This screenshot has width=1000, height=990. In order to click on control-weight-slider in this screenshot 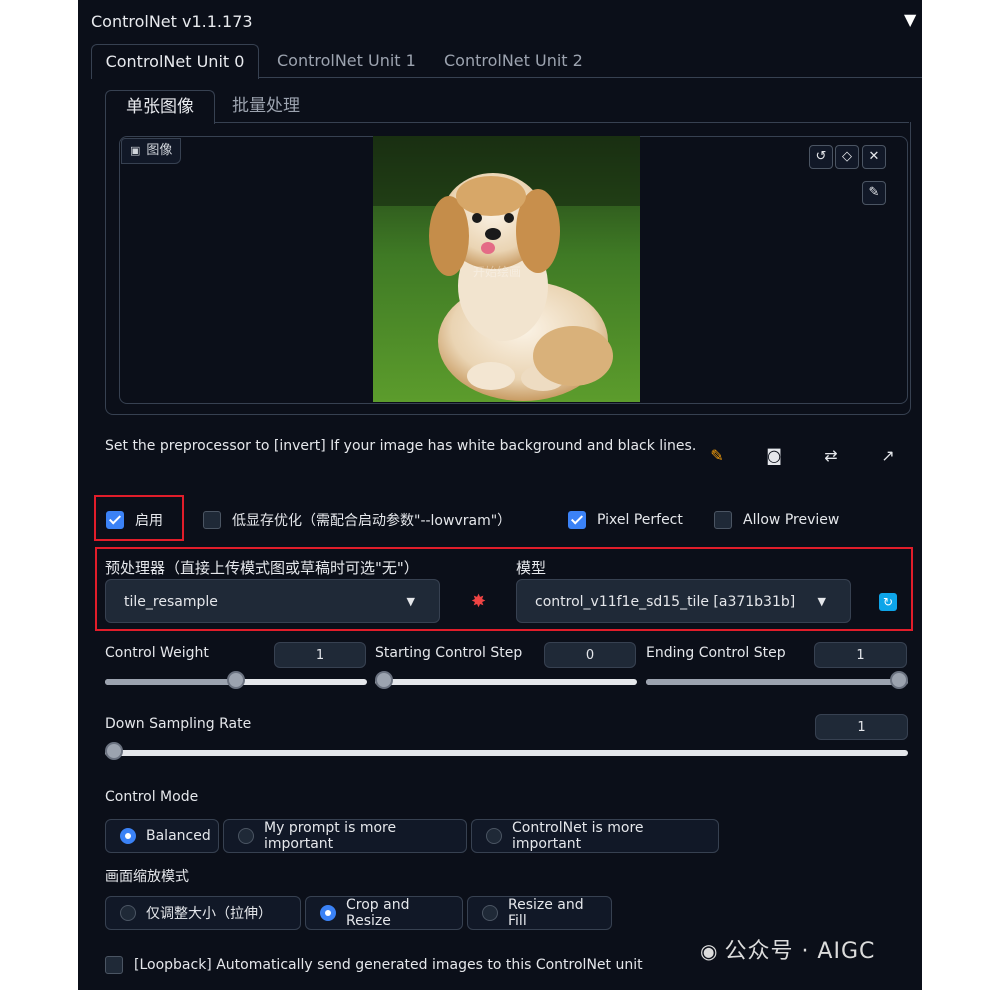, I will do `click(236, 680)`.